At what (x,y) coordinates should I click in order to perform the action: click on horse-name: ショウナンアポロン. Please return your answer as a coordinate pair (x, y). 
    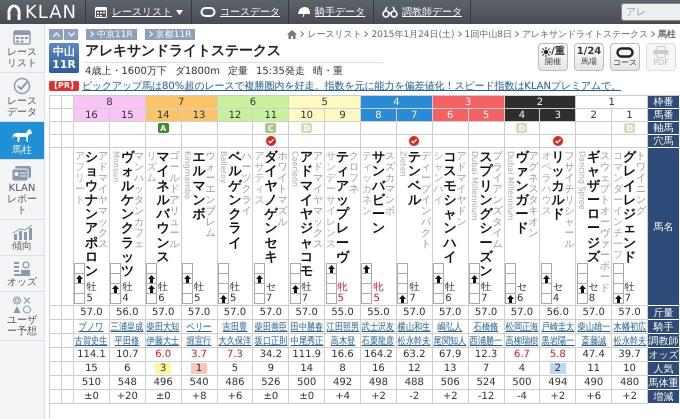
    Looking at the image, I should click on (91, 215).